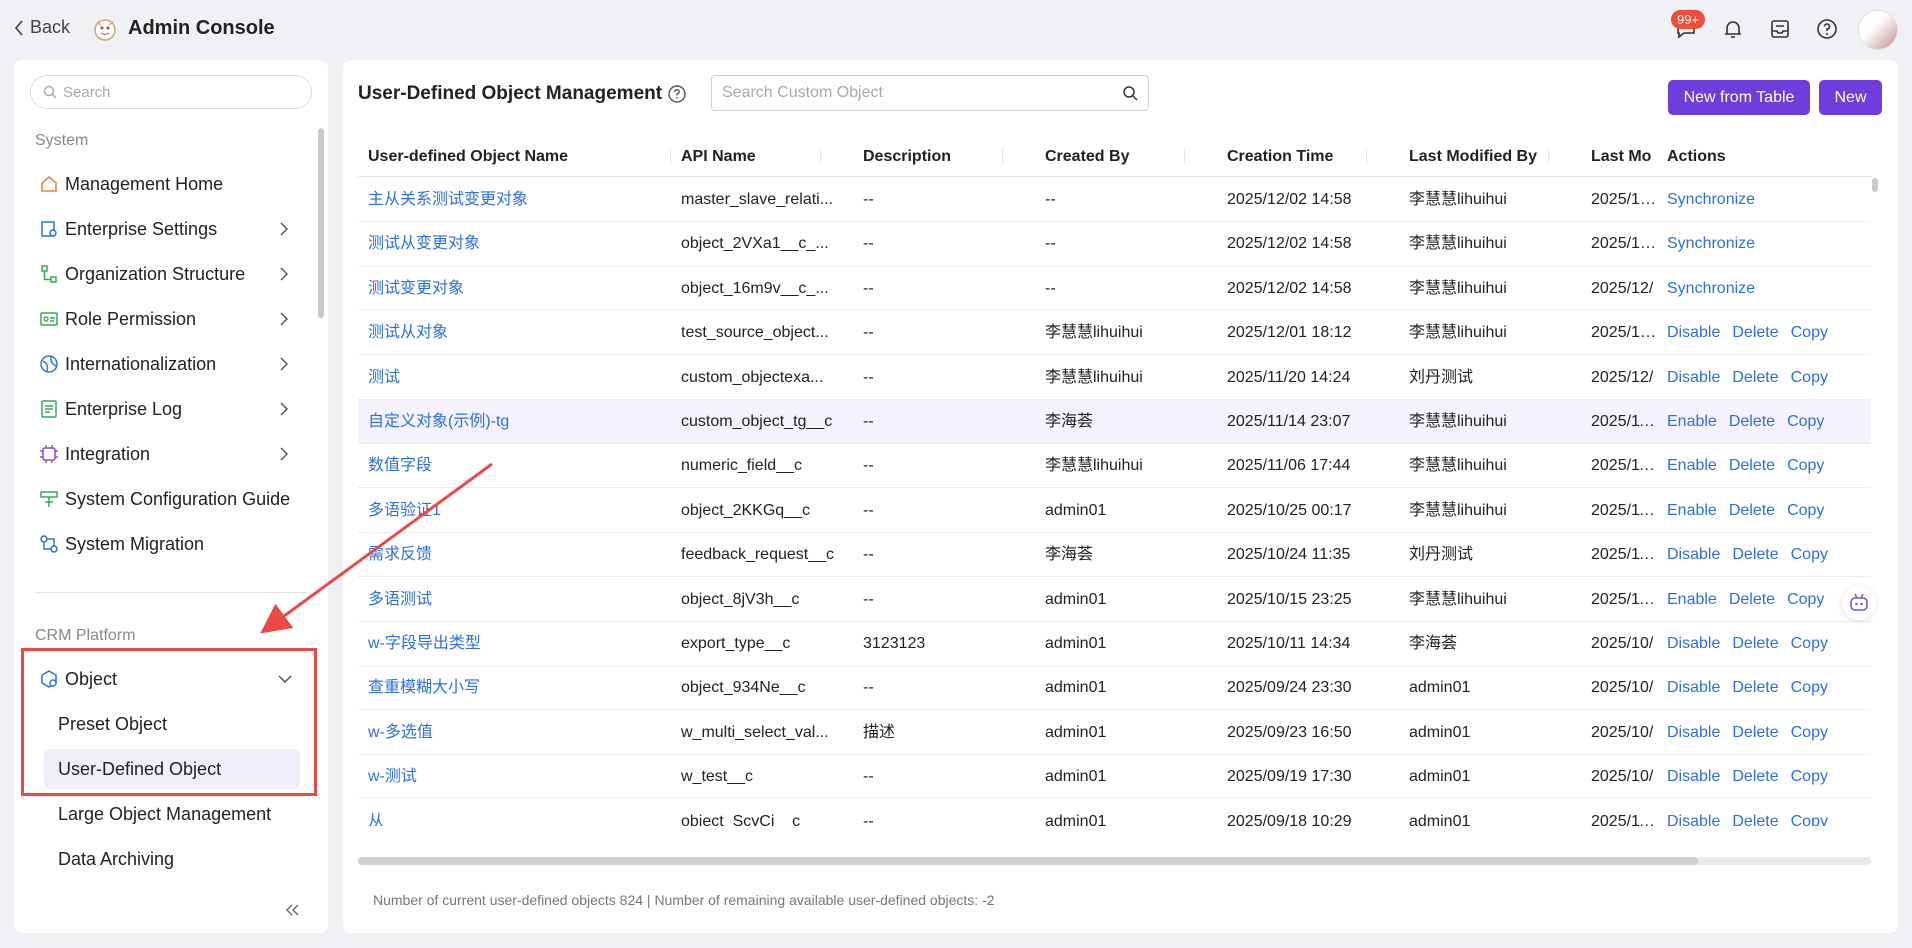 The width and height of the screenshot is (1912, 948). I want to click on cell-object-name: 主从关系测试变更对象, so click(514, 200).